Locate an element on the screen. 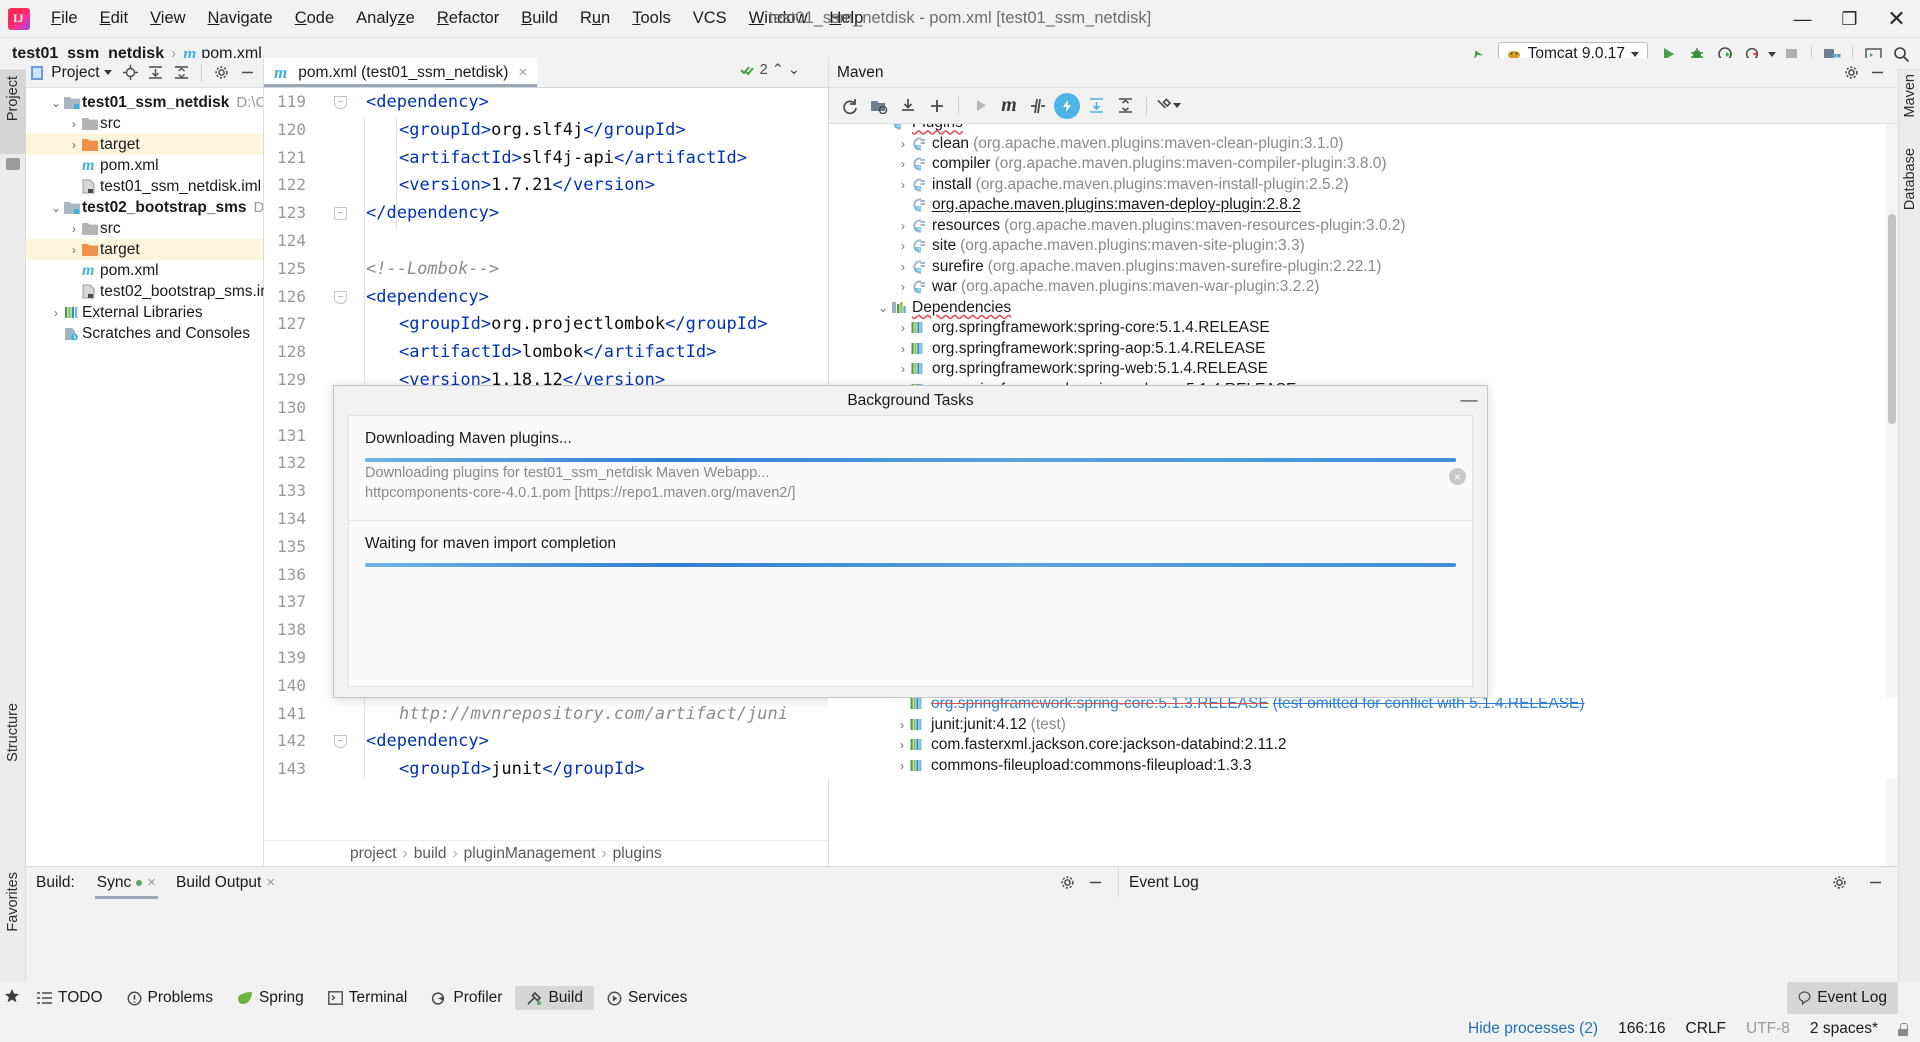  build-tab-sync: Sync × is located at coordinates (126, 883).